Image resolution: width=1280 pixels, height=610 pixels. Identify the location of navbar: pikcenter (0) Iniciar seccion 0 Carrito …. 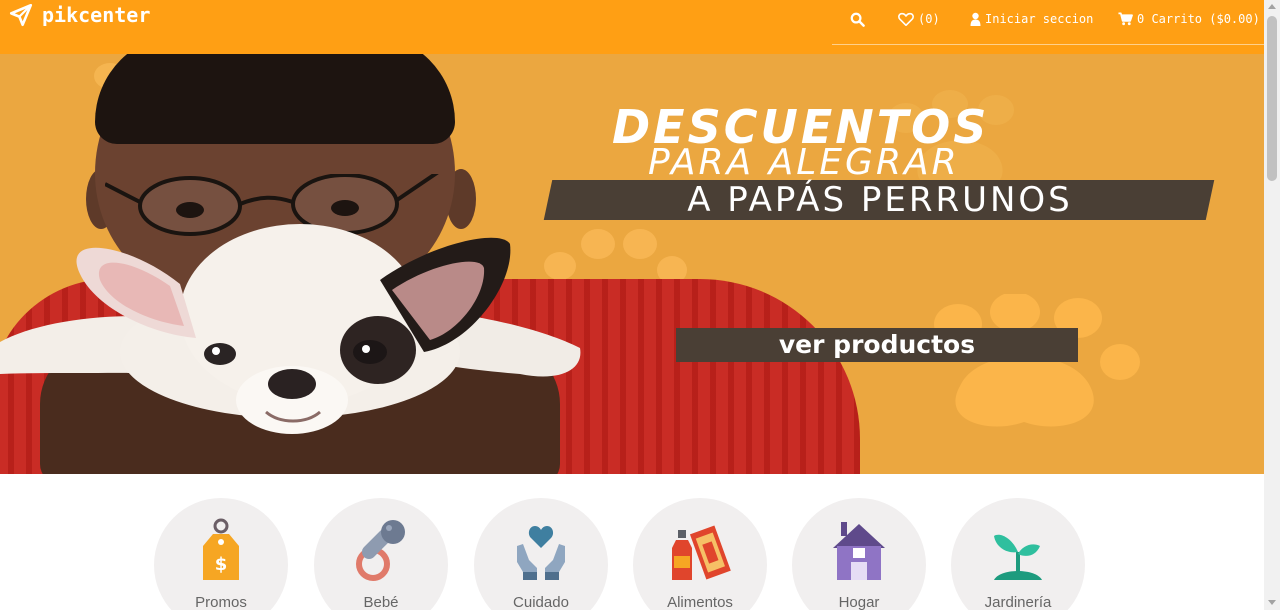
(632, 27).